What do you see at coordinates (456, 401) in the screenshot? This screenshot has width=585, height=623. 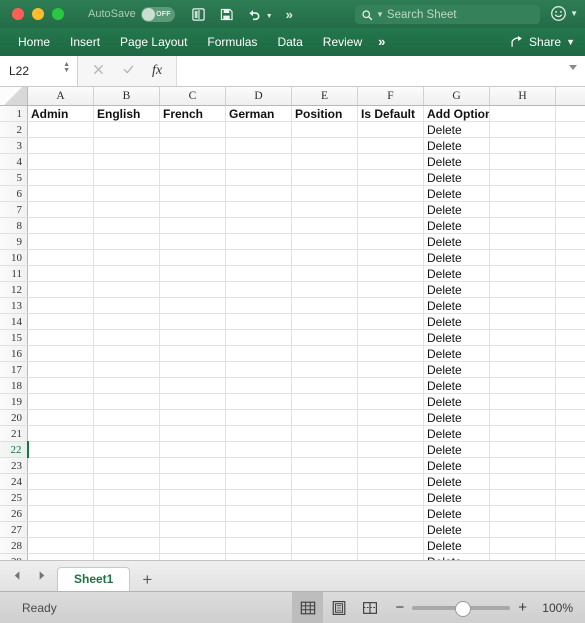 I see `cell-G19: Delete` at bounding box center [456, 401].